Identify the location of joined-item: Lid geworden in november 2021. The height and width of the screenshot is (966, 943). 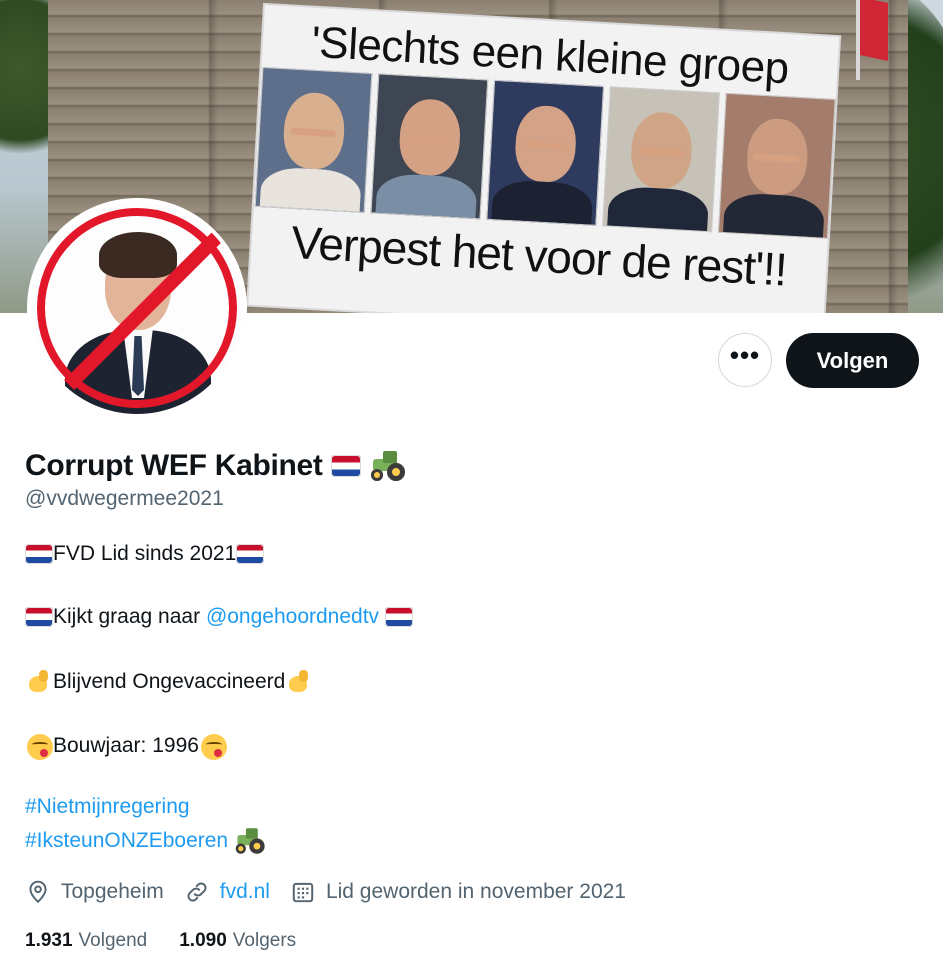
(458, 892).